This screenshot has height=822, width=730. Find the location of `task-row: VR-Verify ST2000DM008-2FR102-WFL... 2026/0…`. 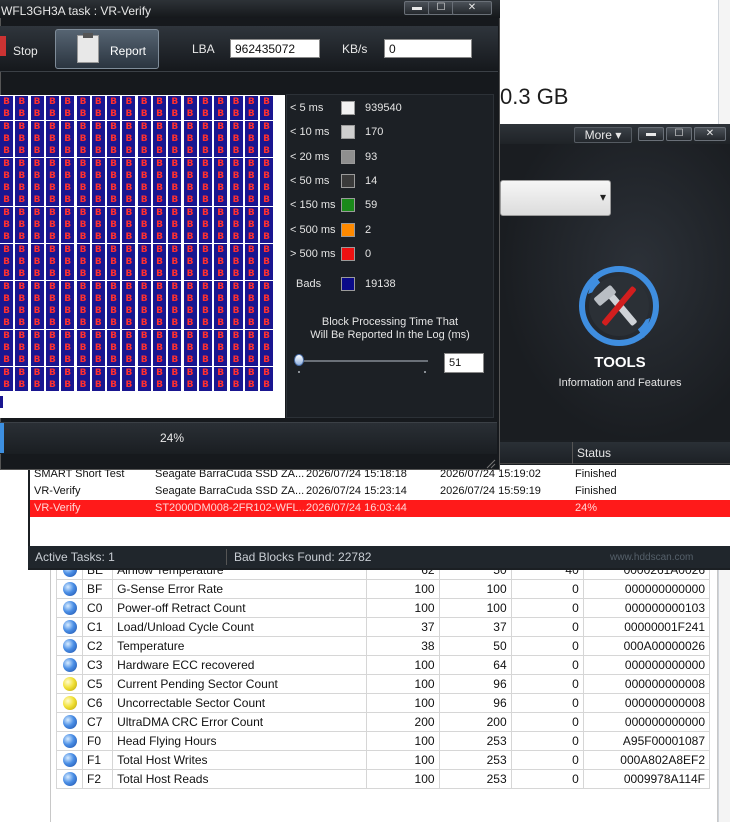

task-row: VR-Verify ST2000DM008-2FR102-WFL... 2026/0… is located at coordinates (380, 508).